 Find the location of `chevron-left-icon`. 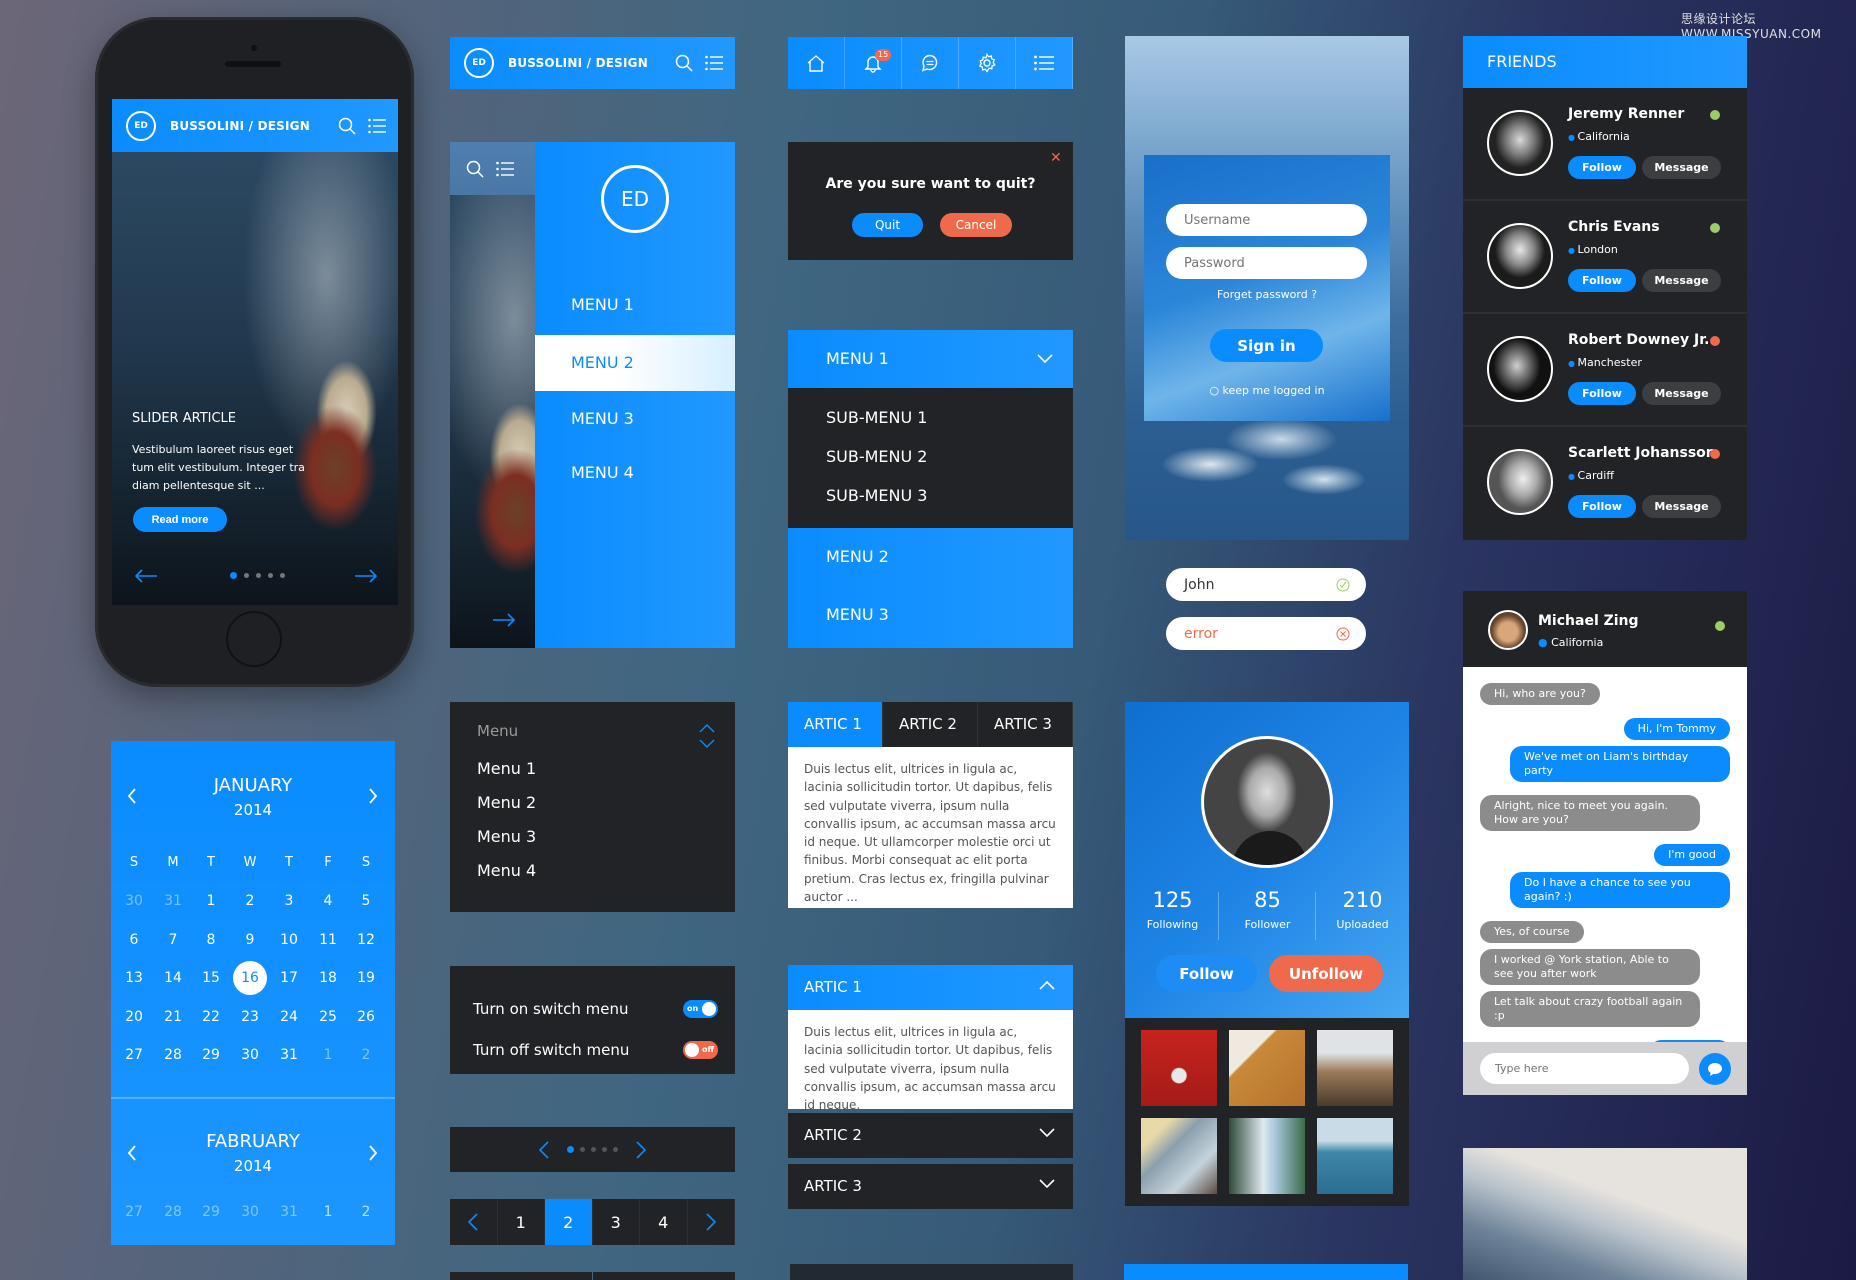

chevron-left-icon is located at coordinates (544, 1149).